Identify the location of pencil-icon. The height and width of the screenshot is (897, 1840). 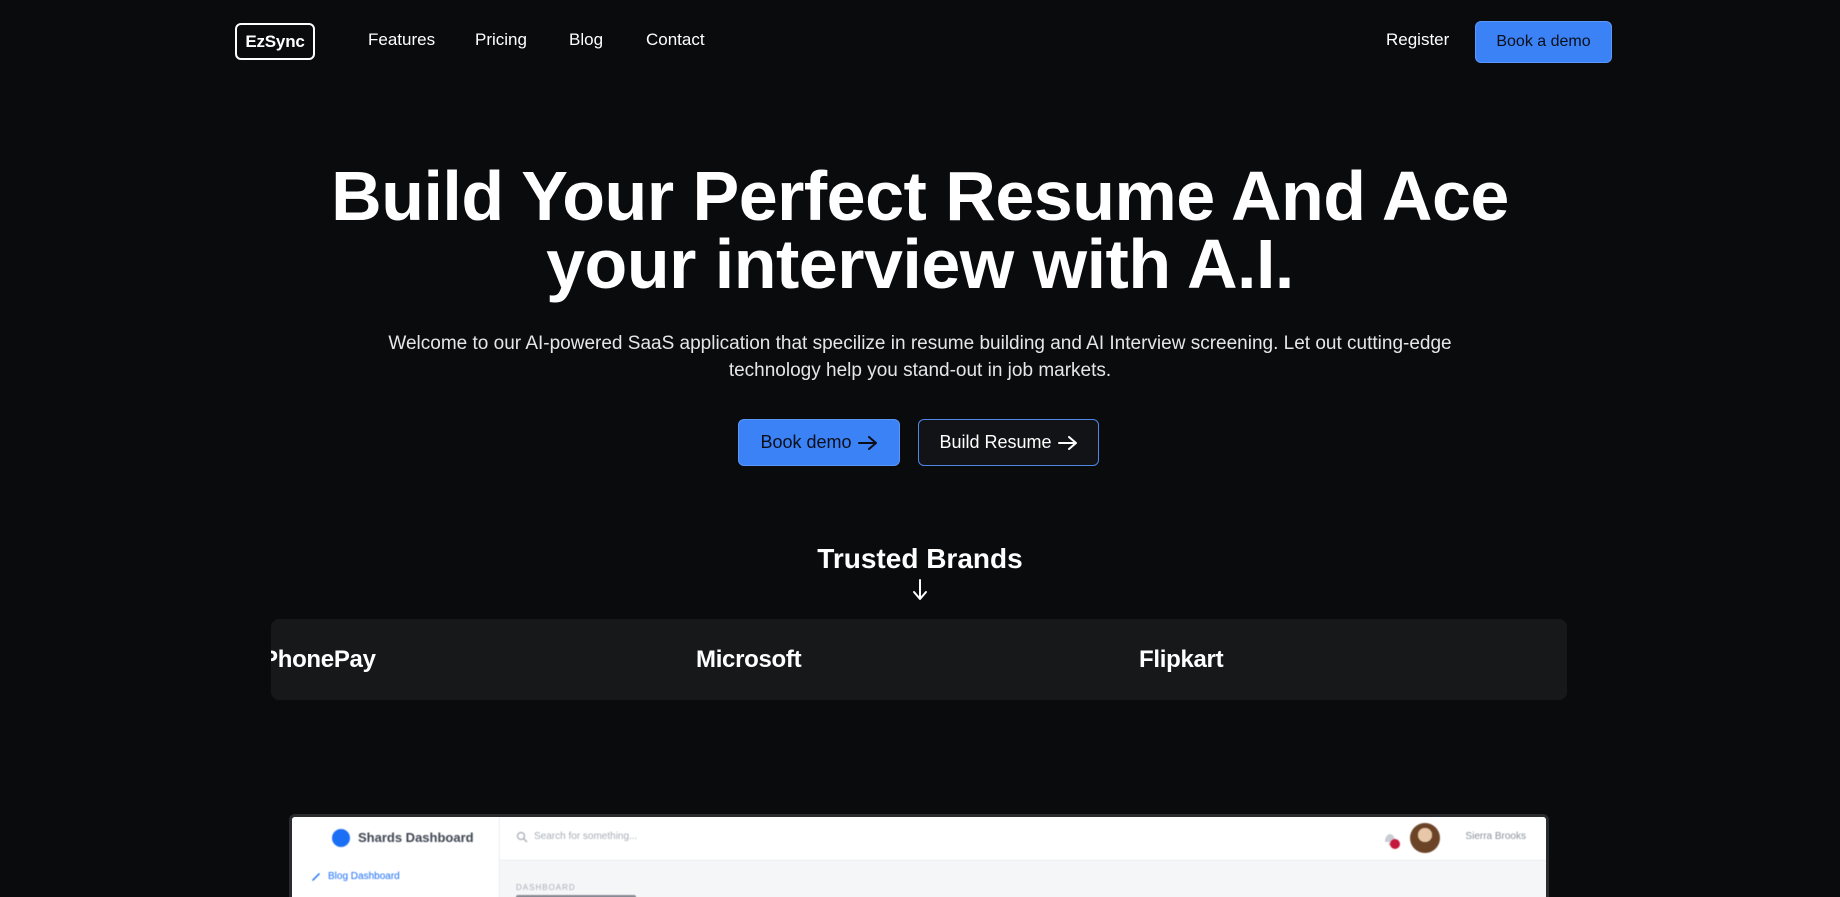
(316, 877).